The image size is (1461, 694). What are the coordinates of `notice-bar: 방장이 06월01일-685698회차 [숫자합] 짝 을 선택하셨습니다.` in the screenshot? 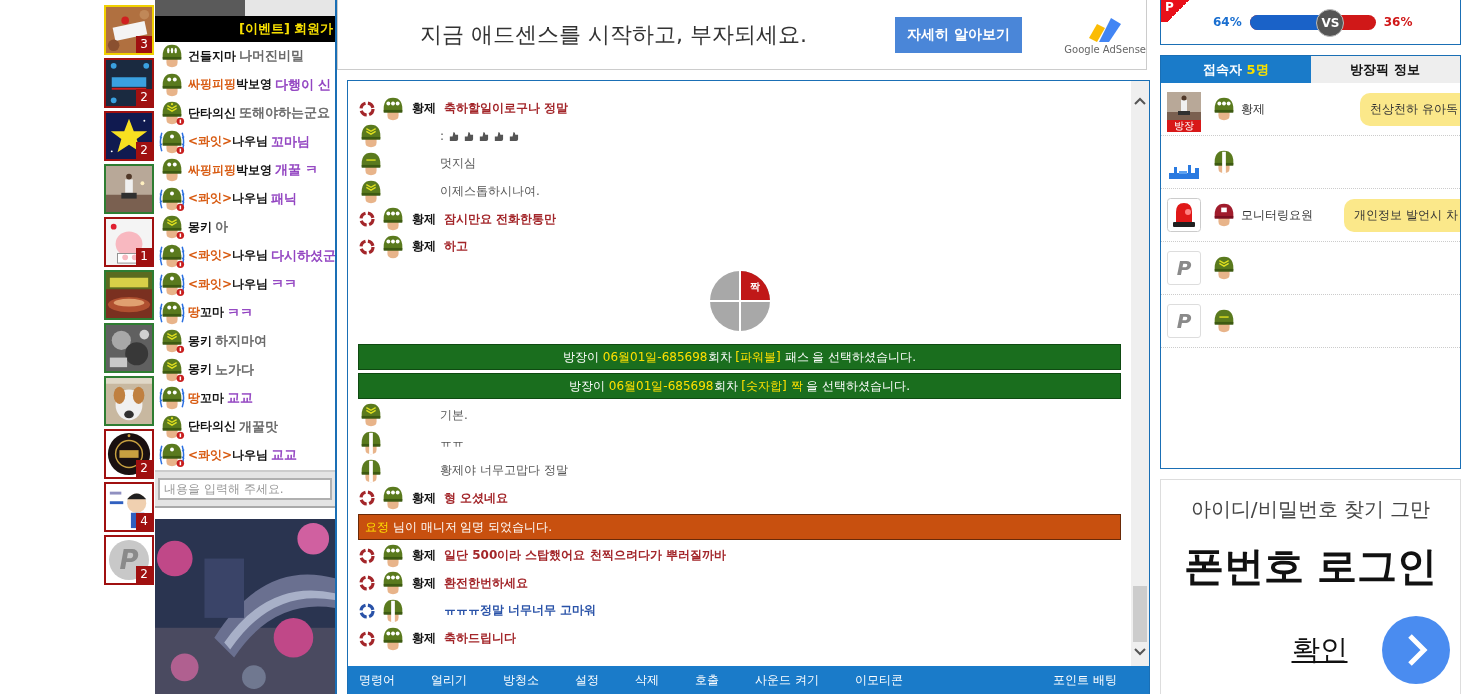 It's located at (739, 385).